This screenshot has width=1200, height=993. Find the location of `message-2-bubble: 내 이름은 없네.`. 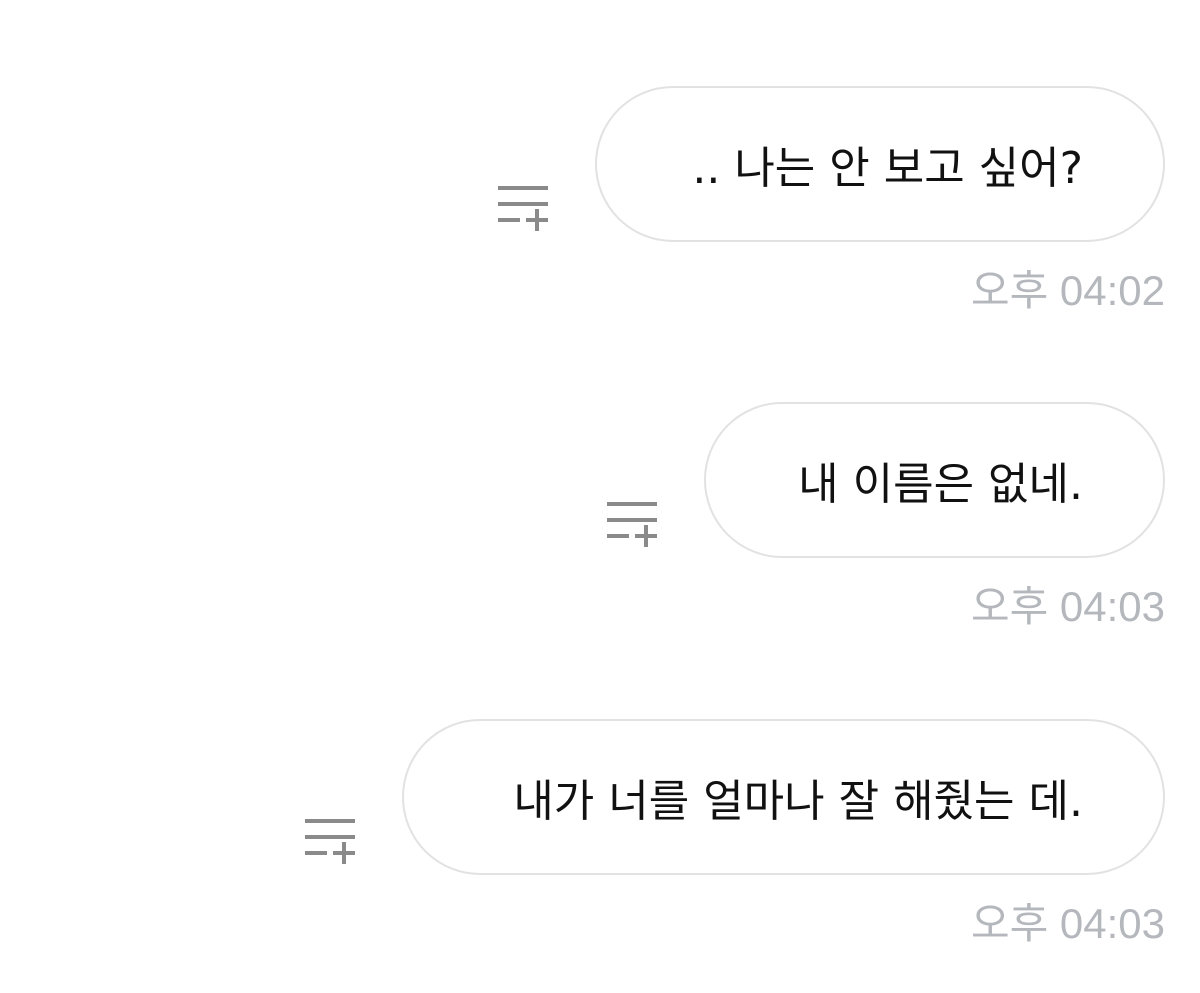

message-2-bubble: 내 이름은 없네. is located at coordinates (934, 480).